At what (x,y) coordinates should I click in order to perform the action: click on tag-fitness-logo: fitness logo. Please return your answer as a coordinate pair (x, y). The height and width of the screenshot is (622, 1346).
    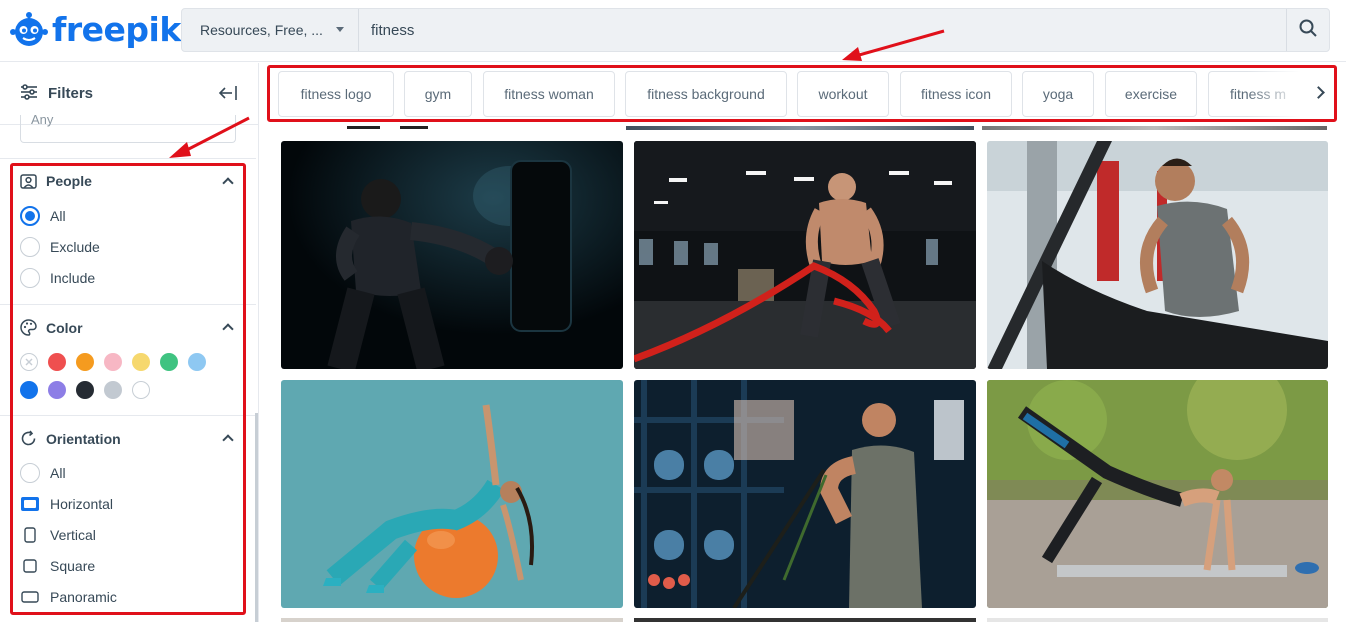
    Looking at the image, I should click on (336, 94).